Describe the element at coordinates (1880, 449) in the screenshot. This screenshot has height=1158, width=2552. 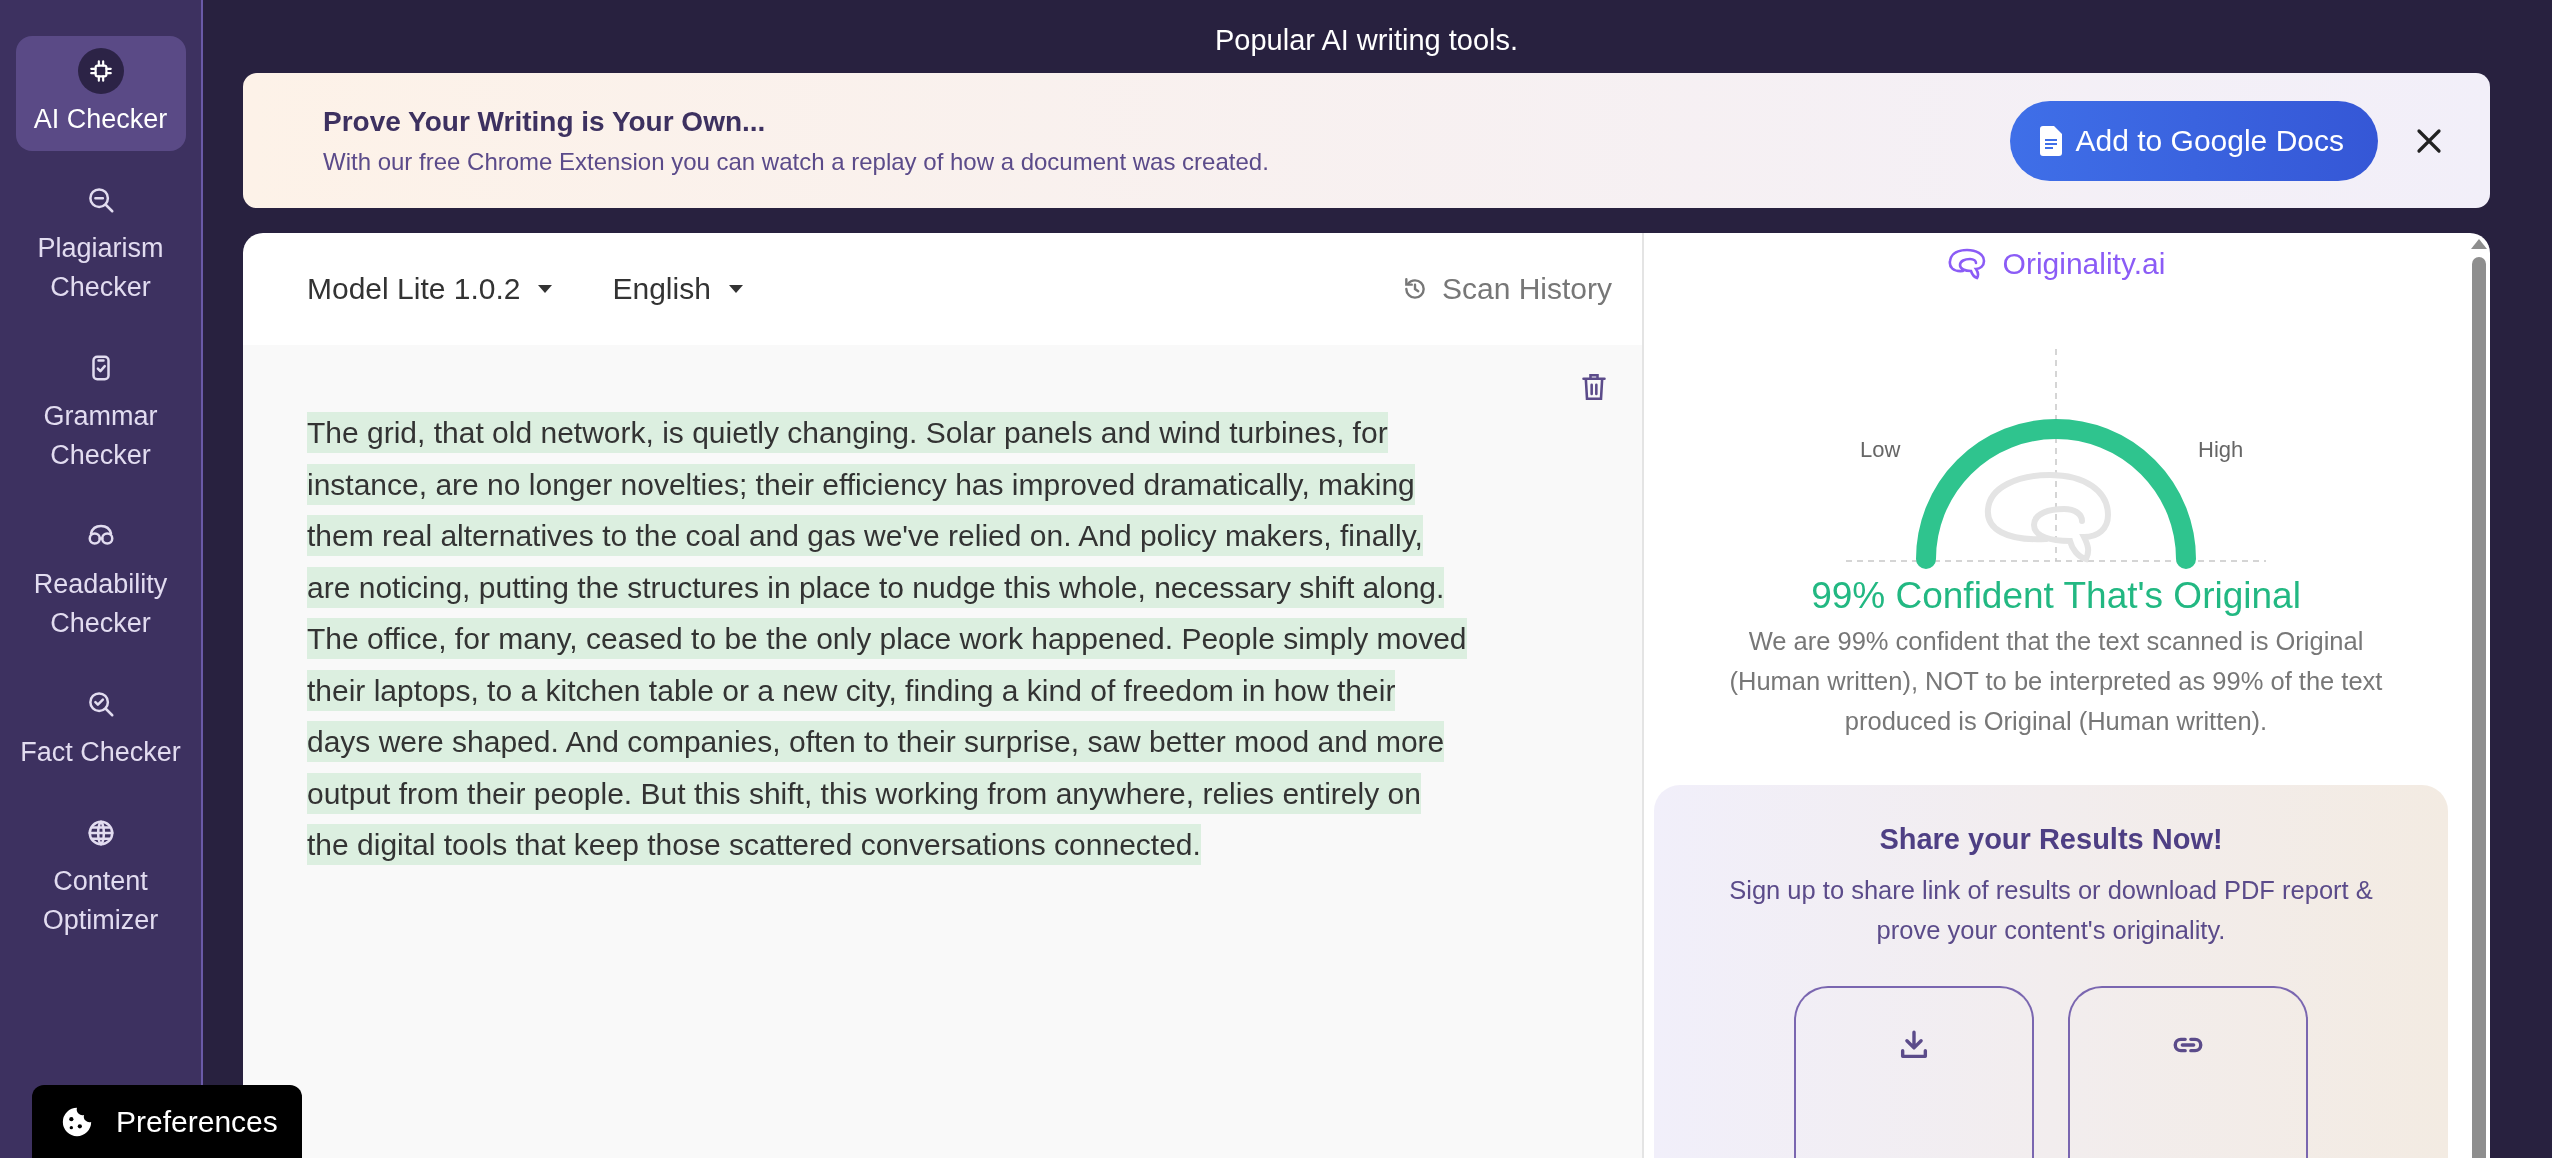
I see `low-label: Low` at that location.